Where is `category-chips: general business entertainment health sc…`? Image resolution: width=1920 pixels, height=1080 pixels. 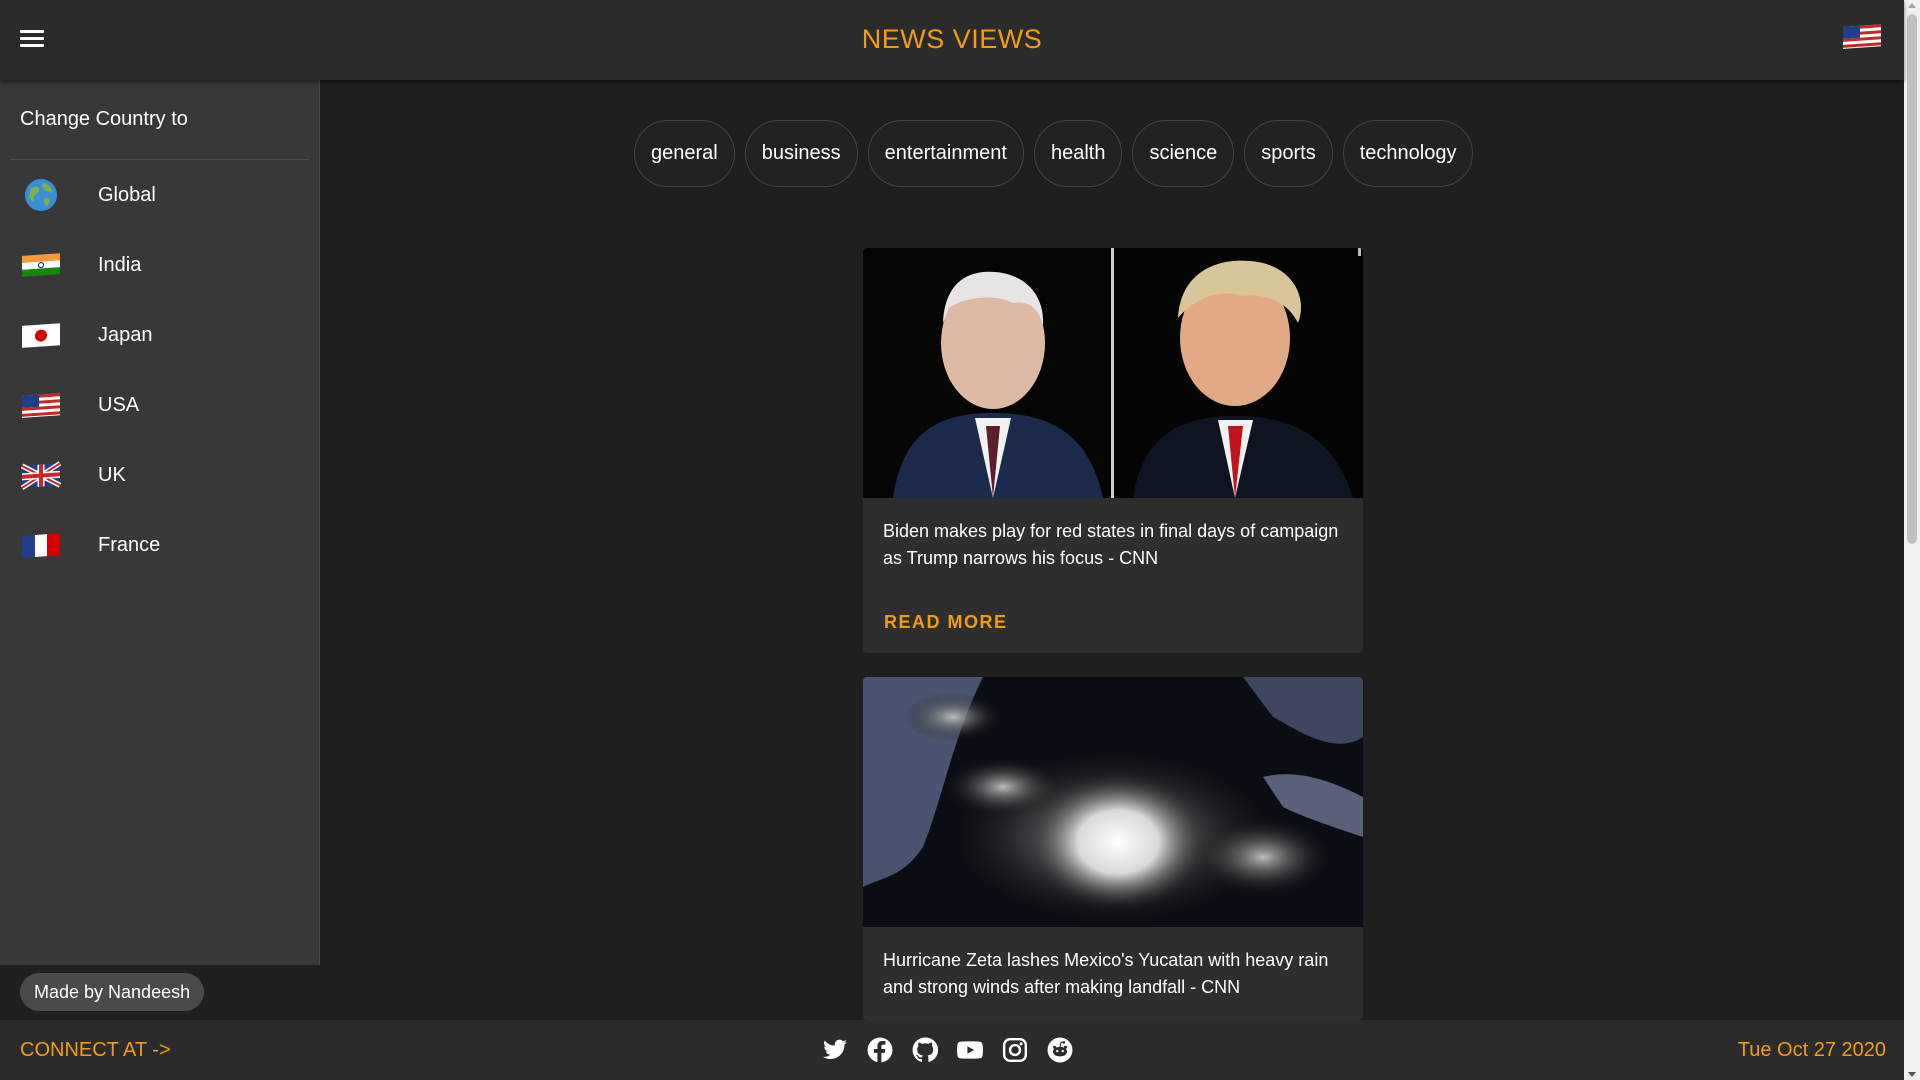 category-chips: general business entertainment health sc… is located at coordinates (1054, 153).